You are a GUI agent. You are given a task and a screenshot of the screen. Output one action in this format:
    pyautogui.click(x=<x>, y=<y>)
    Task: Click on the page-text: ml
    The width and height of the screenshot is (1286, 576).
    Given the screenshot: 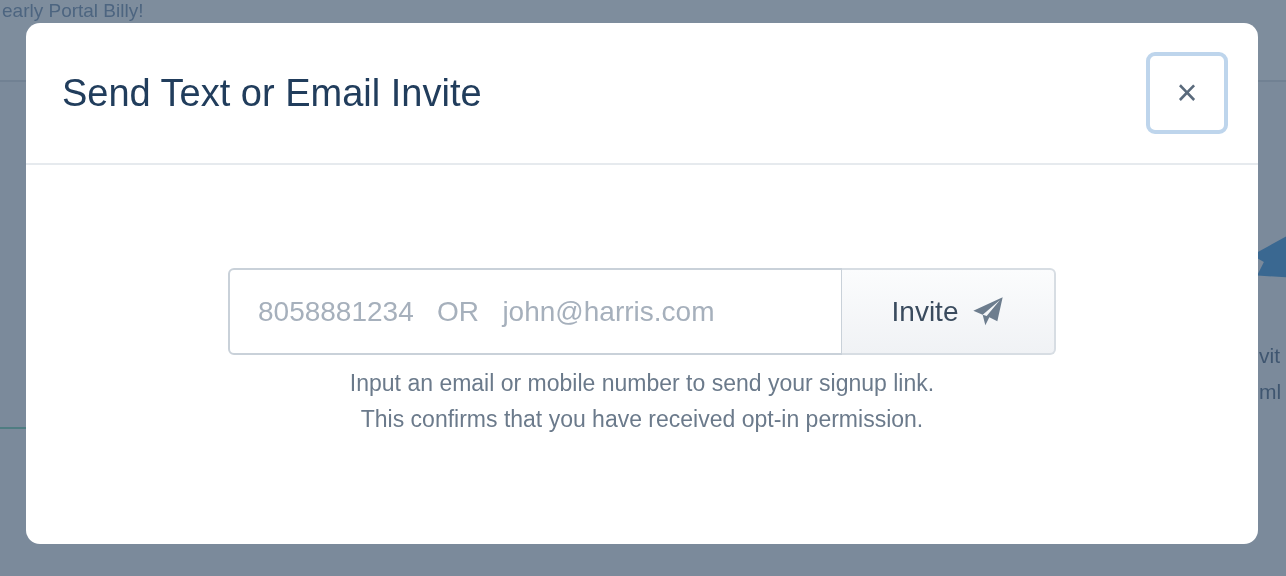 What is the action you would take?
    pyautogui.click(x=1270, y=392)
    